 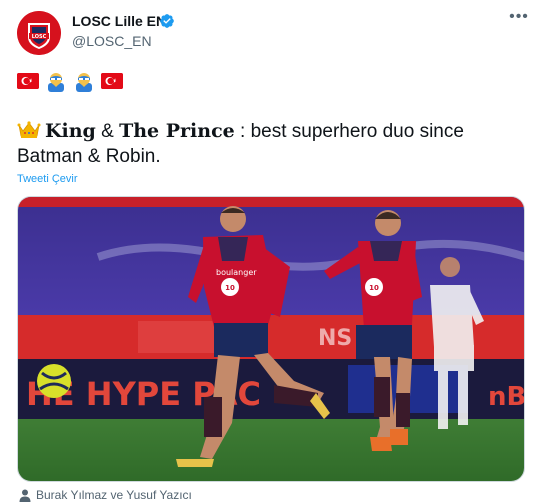 I want to click on svg-text: NS, so click(x=335, y=338).